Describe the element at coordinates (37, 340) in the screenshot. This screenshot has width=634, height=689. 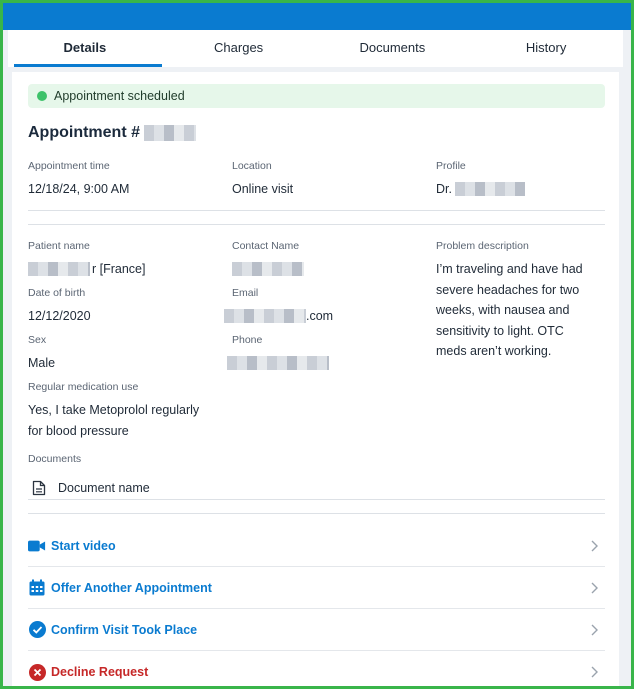
I see `sex-label: Sex` at that location.